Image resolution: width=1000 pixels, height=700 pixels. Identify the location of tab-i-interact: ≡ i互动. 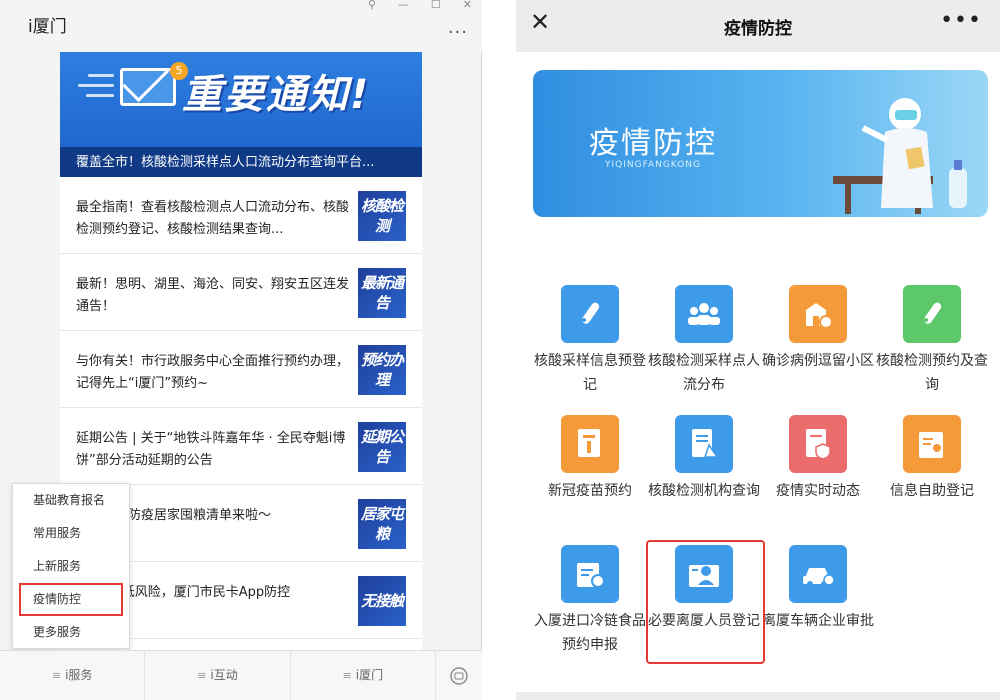
(218, 675).